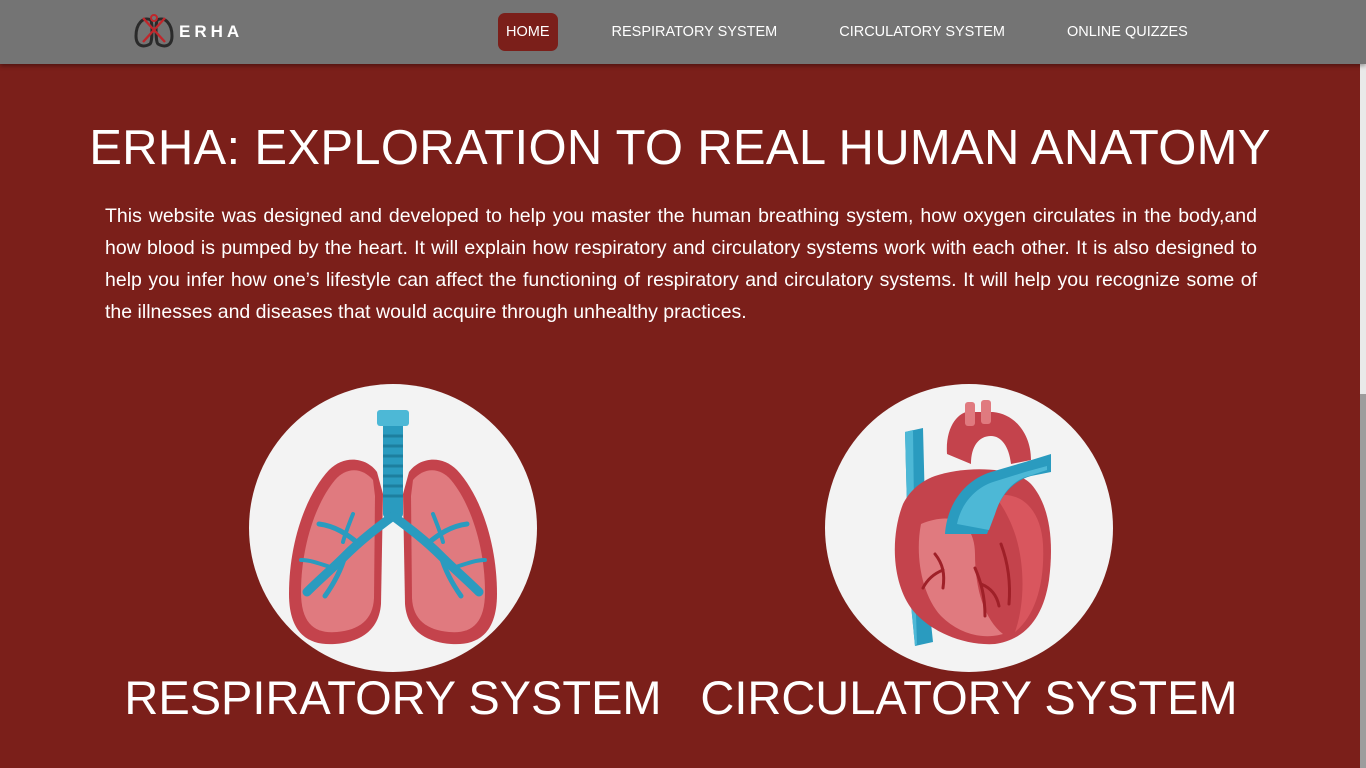  I want to click on nav-respiratory-system: RESPIRATORY SYSTEM, so click(695, 32).